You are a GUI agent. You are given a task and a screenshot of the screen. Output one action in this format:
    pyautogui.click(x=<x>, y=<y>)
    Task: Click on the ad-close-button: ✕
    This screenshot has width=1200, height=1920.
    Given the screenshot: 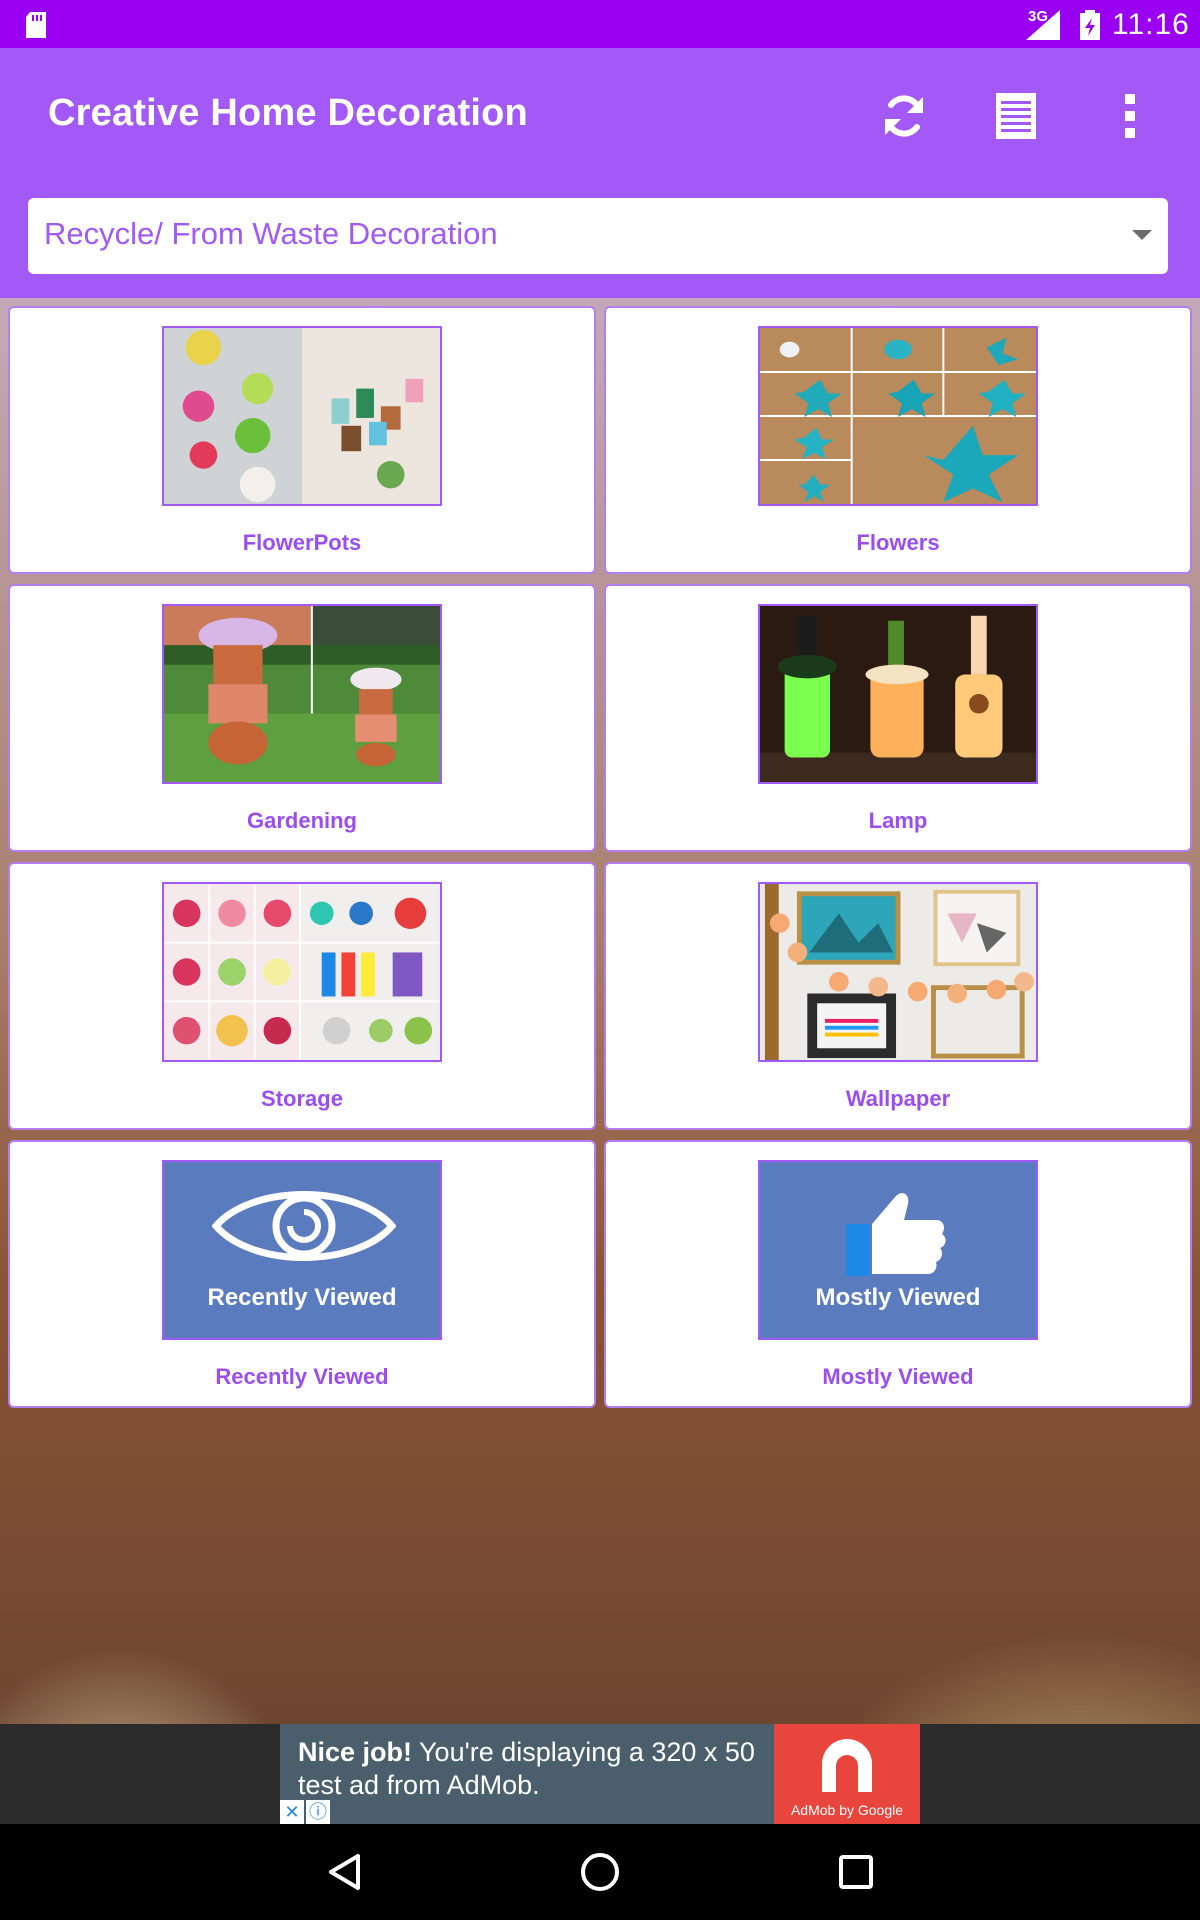 What is the action you would take?
    pyautogui.click(x=292, y=1812)
    